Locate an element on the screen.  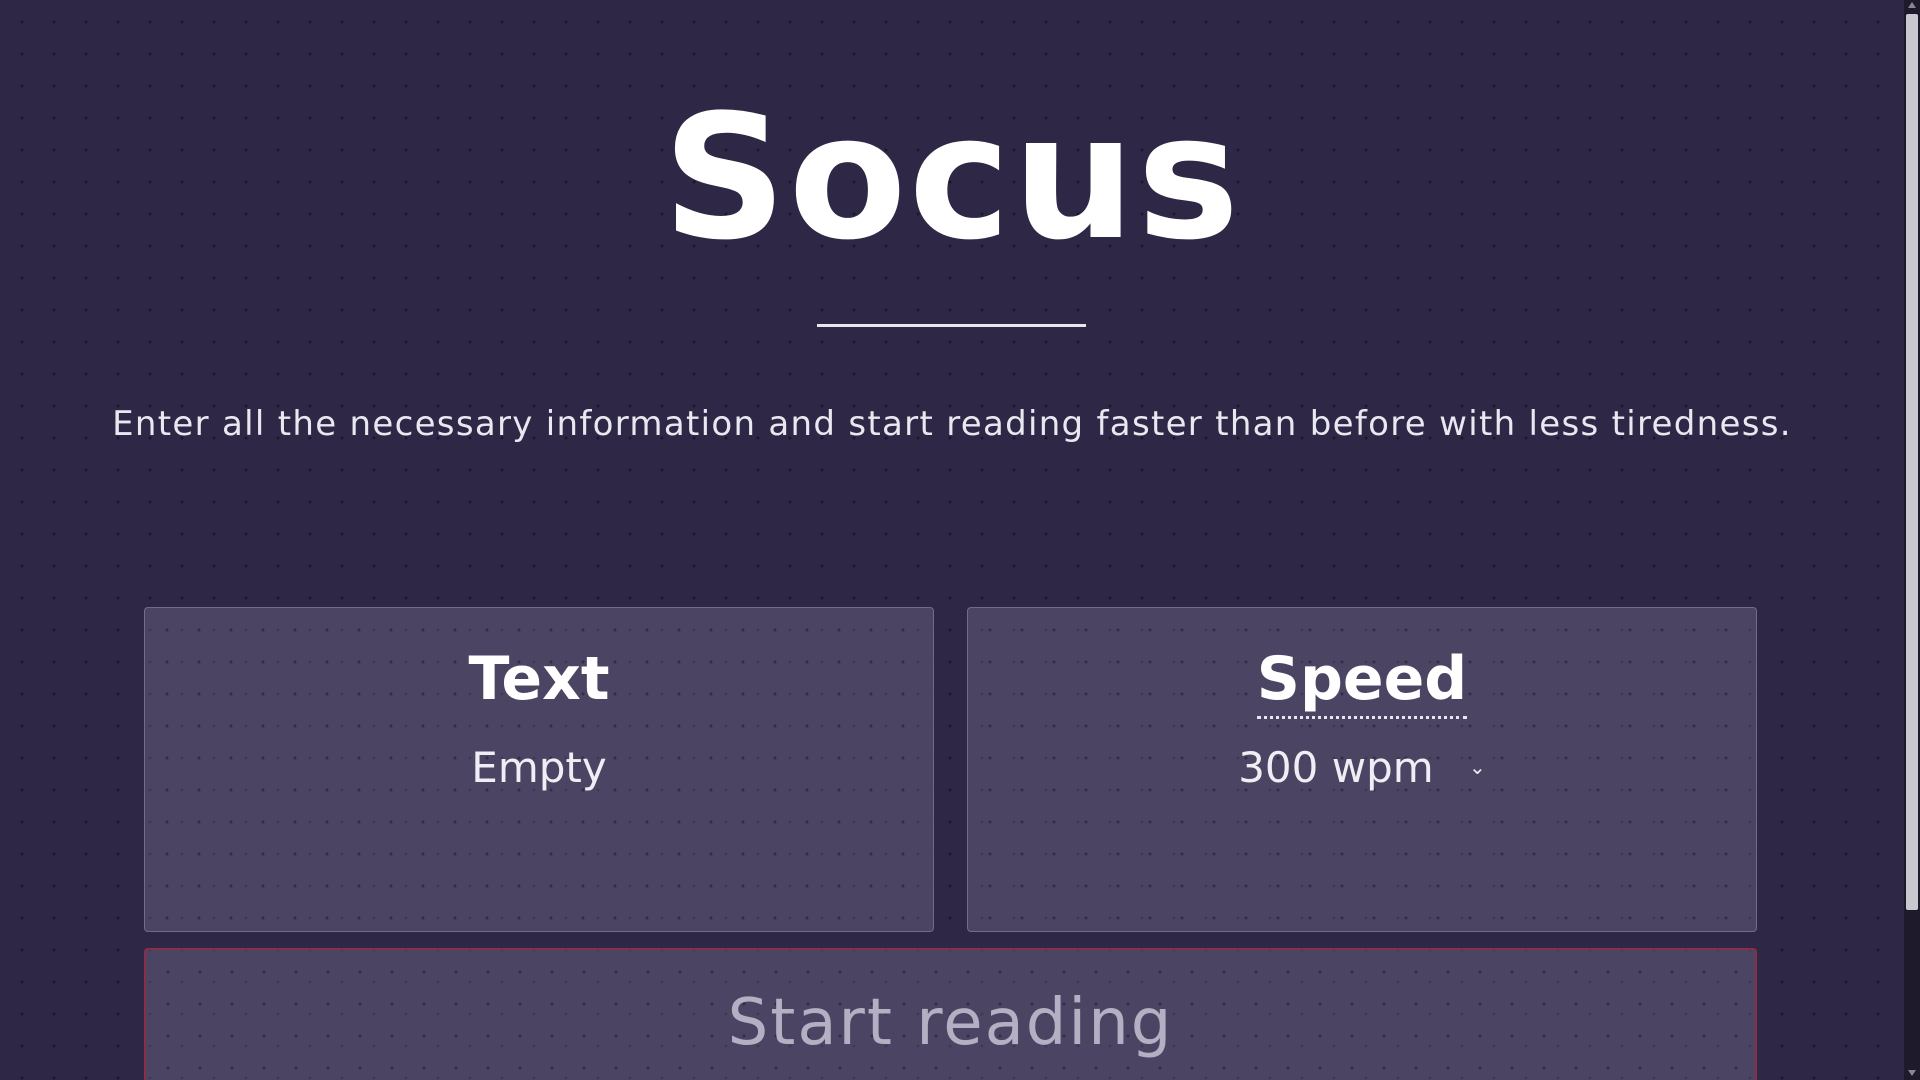
vertical-scrollbar is located at coordinates (1912, 540).